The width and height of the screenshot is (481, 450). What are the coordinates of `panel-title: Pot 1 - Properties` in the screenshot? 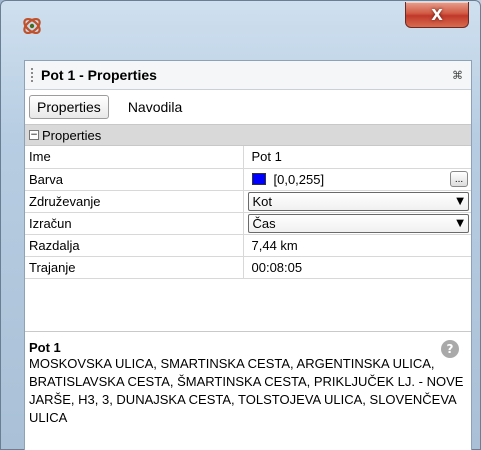 It's located at (99, 75).